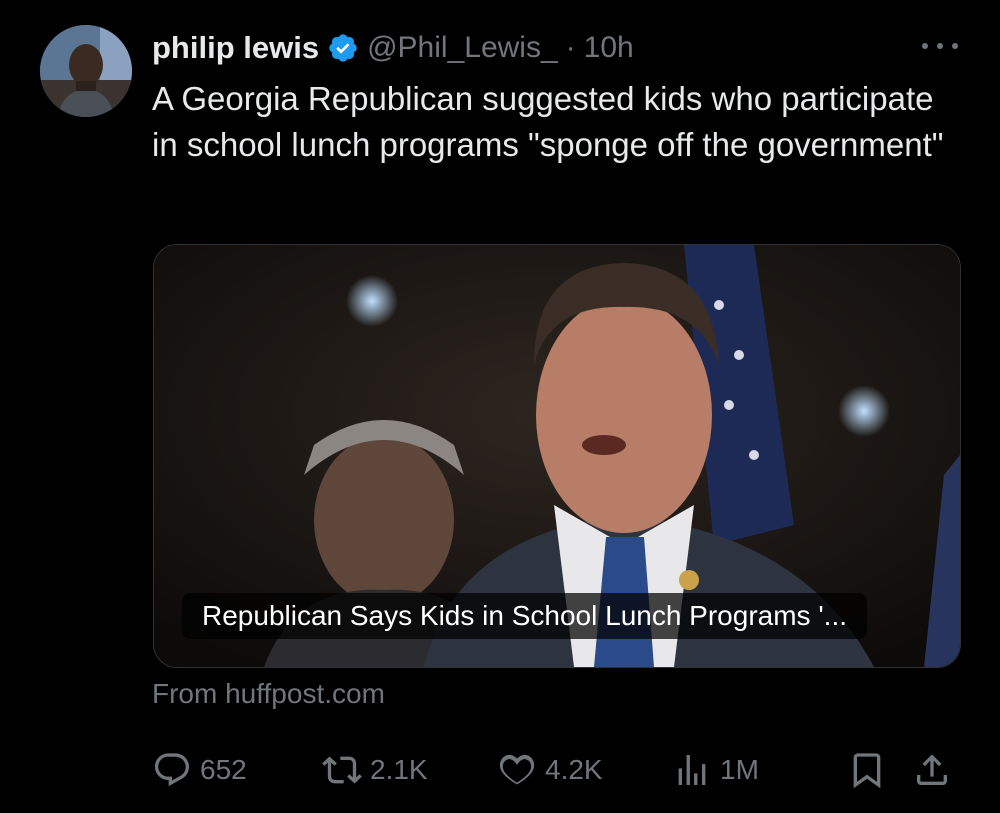 This screenshot has width=1000, height=813. I want to click on card-source: From huffpost.com, so click(268, 694).